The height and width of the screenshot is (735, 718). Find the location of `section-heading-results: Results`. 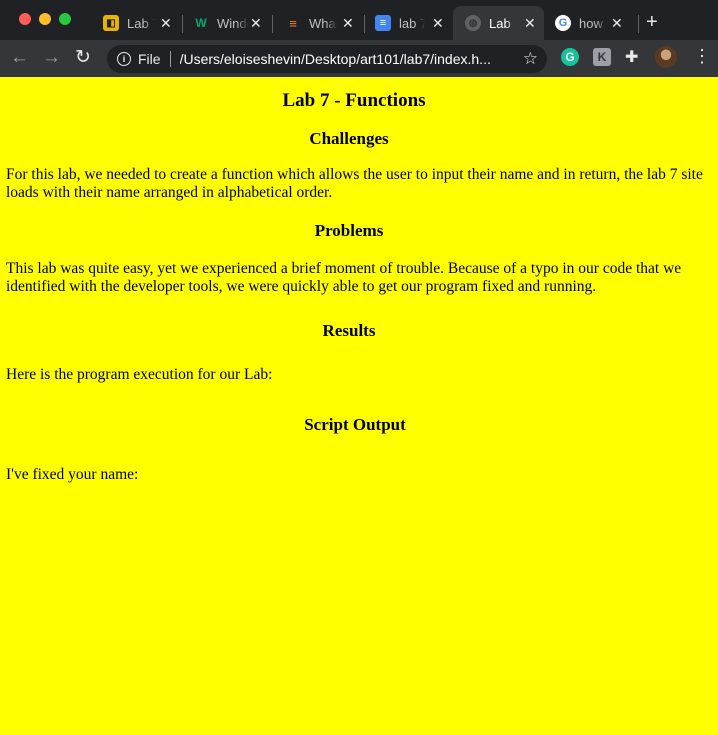

section-heading-results: Results is located at coordinates (349, 330).